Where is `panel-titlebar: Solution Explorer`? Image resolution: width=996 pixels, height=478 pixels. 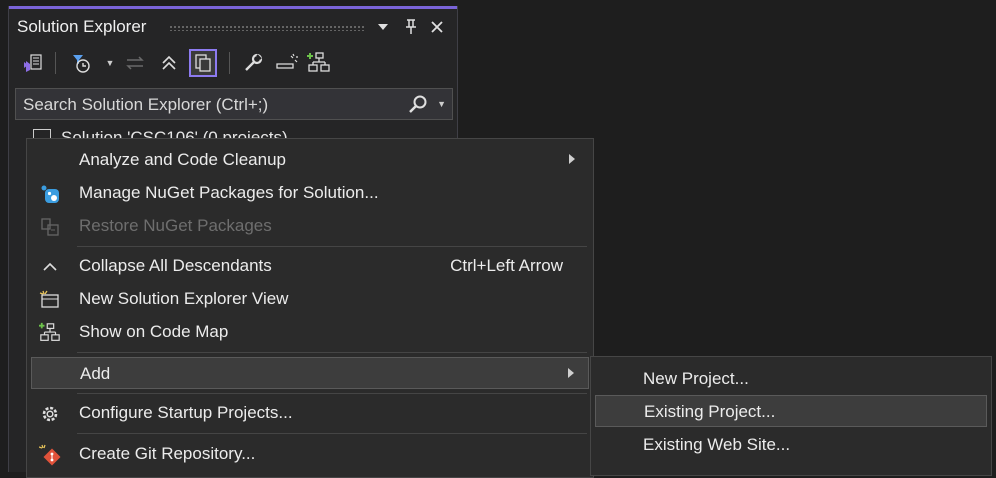 panel-titlebar: Solution Explorer is located at coordinates (233, 26).